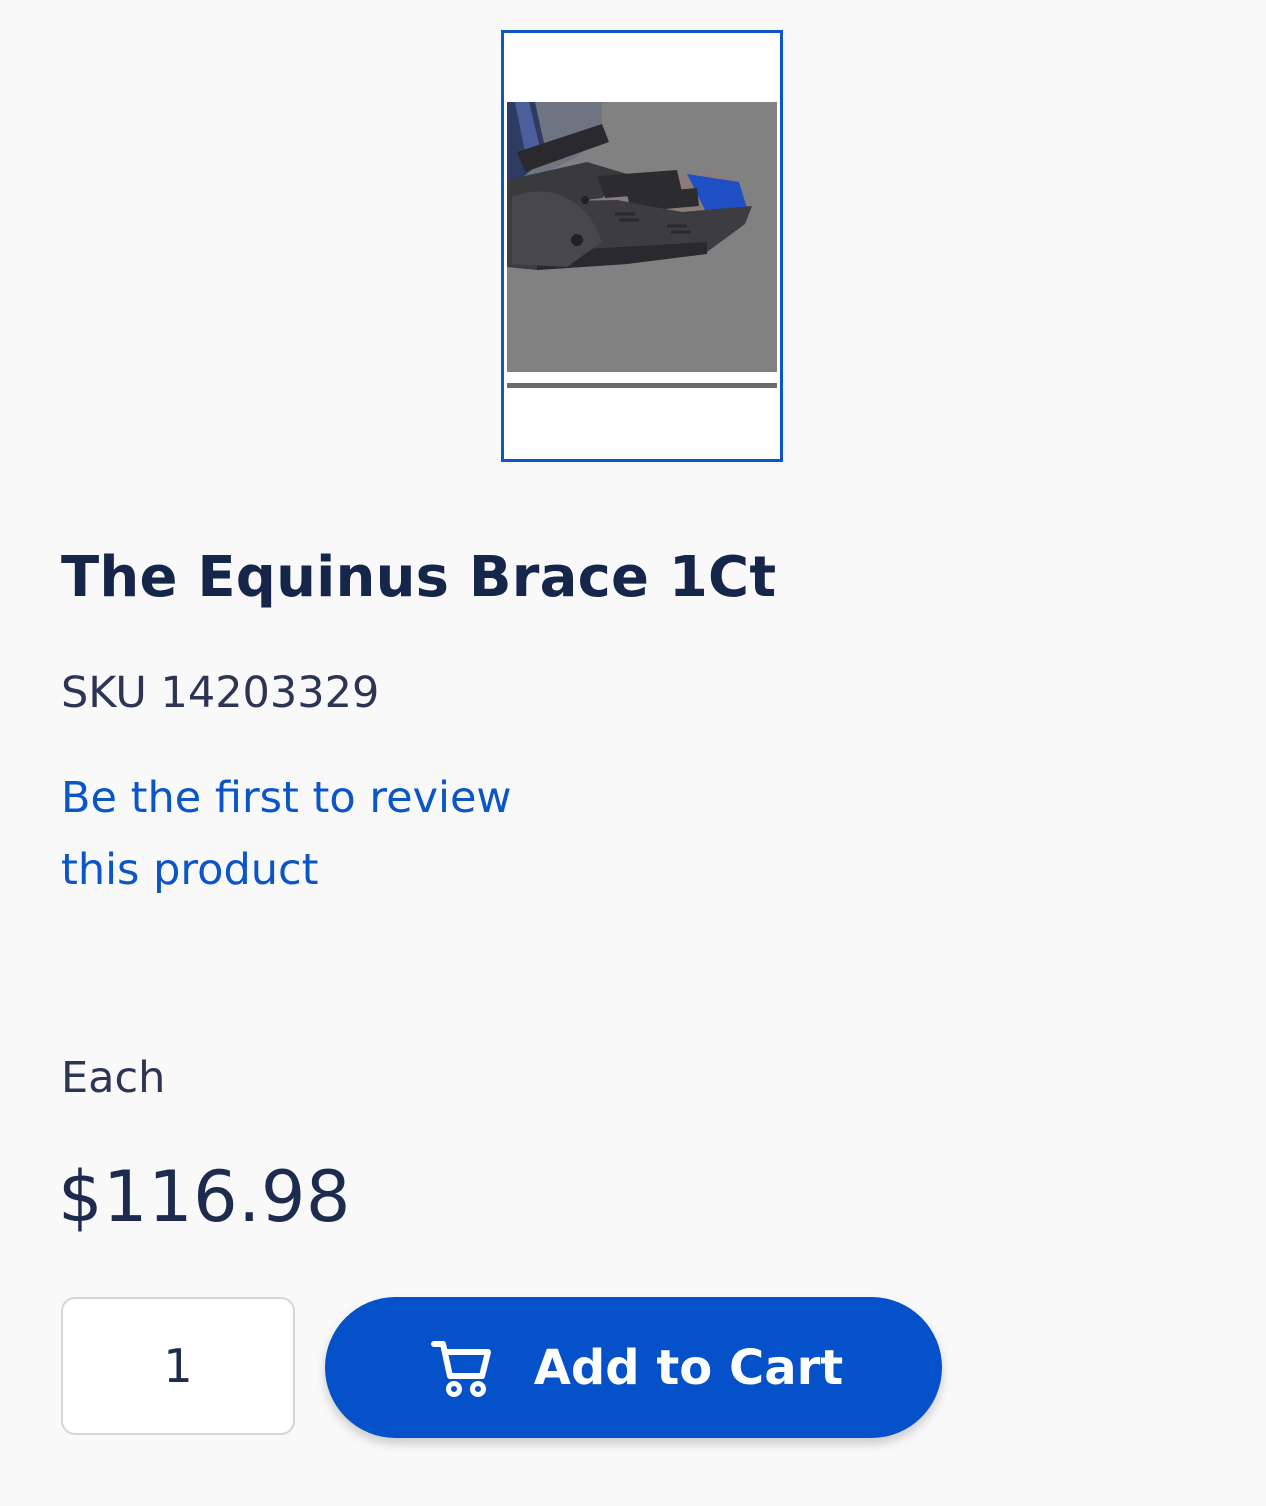 The width and height of the screenshot is (1266, 1506). Describe the element at coordinates (113, 1078) in the screenshot. I see `price-unit: Each` at that location.